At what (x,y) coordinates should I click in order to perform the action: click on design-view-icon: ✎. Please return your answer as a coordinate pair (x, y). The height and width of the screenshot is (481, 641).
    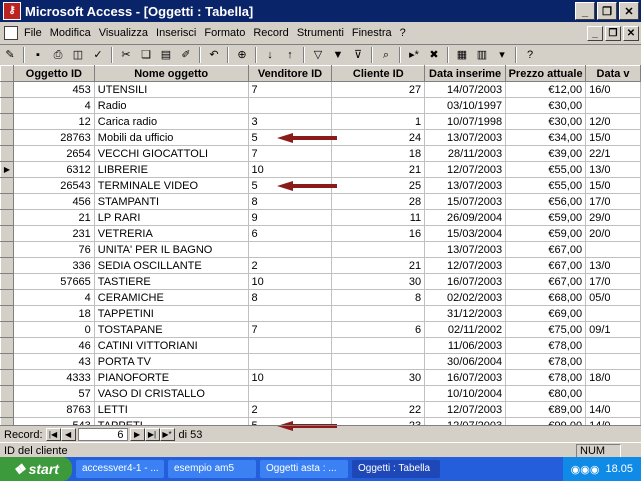
    Looking at the image, I should click on (10, 55).